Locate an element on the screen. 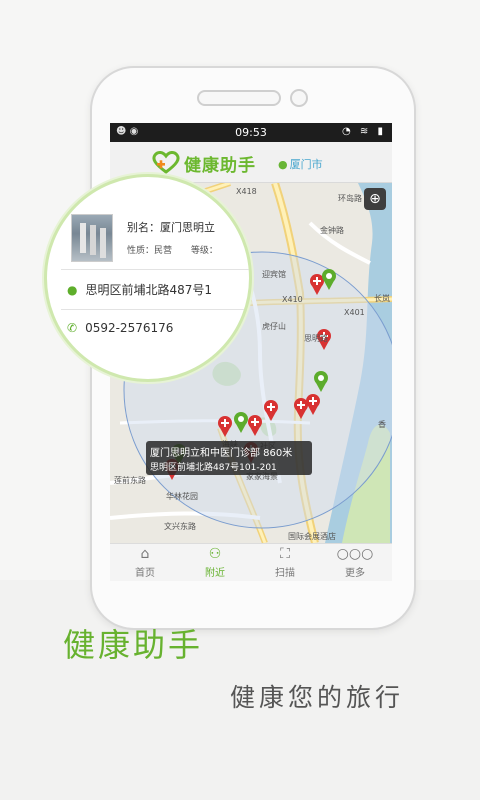 This screenshot has width=480, height=800. heart-logo-icon is located at coordinates (166, 162).